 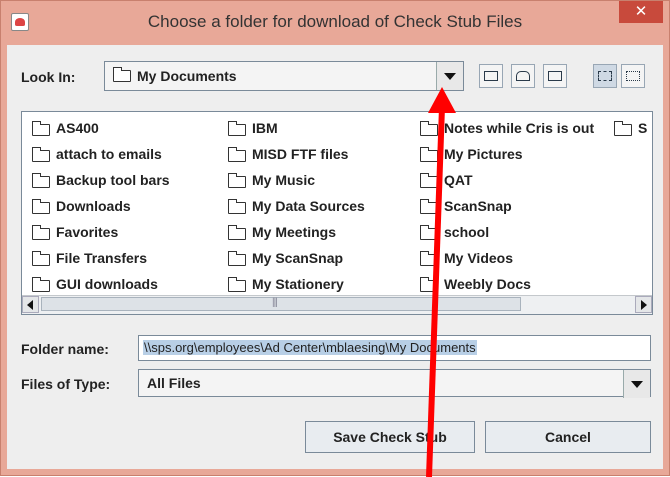 I want to click on details-view-icon, so click(x=633, y=76).